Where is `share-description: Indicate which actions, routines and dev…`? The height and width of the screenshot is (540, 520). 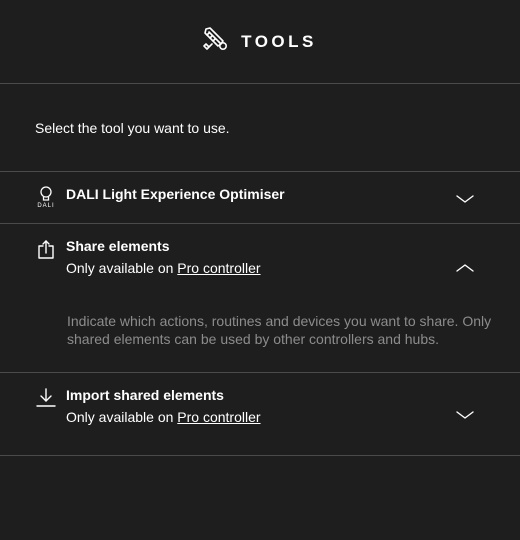
share-description: Indicate which actions, routines and dev… is located at coordinates (279, 330).